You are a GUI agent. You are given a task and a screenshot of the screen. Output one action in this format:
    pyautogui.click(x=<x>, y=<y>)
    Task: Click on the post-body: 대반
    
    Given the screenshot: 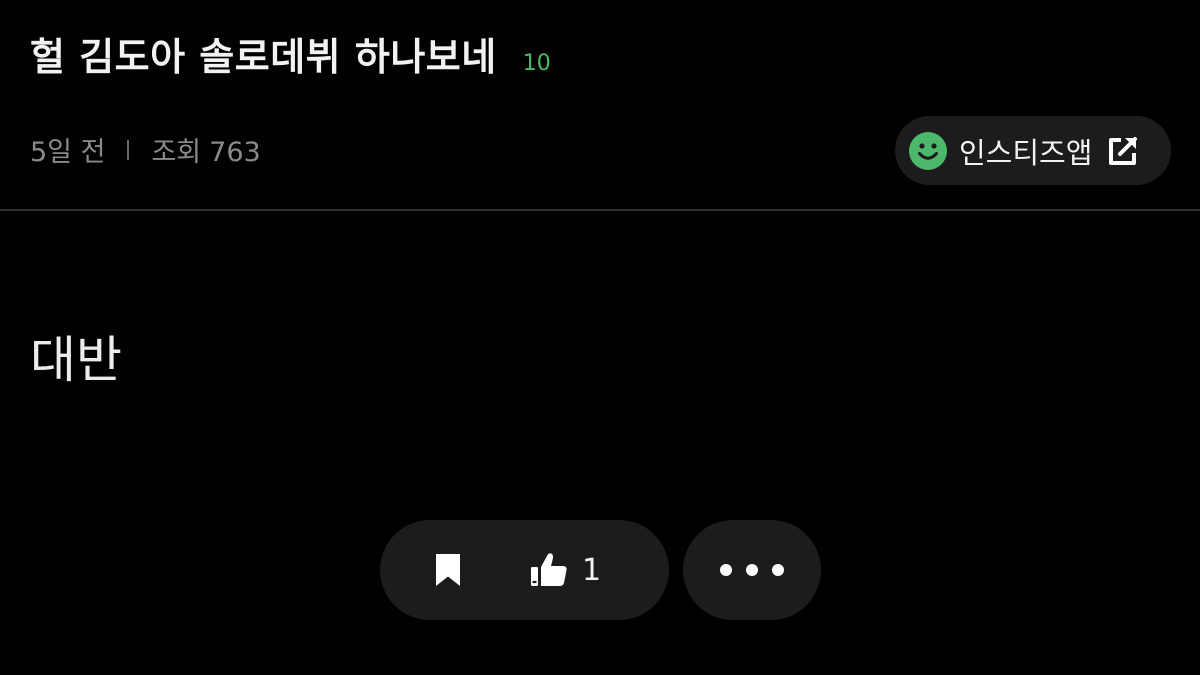 What is the action you would take?
    pyautogui.click(x=76, y=360)
    